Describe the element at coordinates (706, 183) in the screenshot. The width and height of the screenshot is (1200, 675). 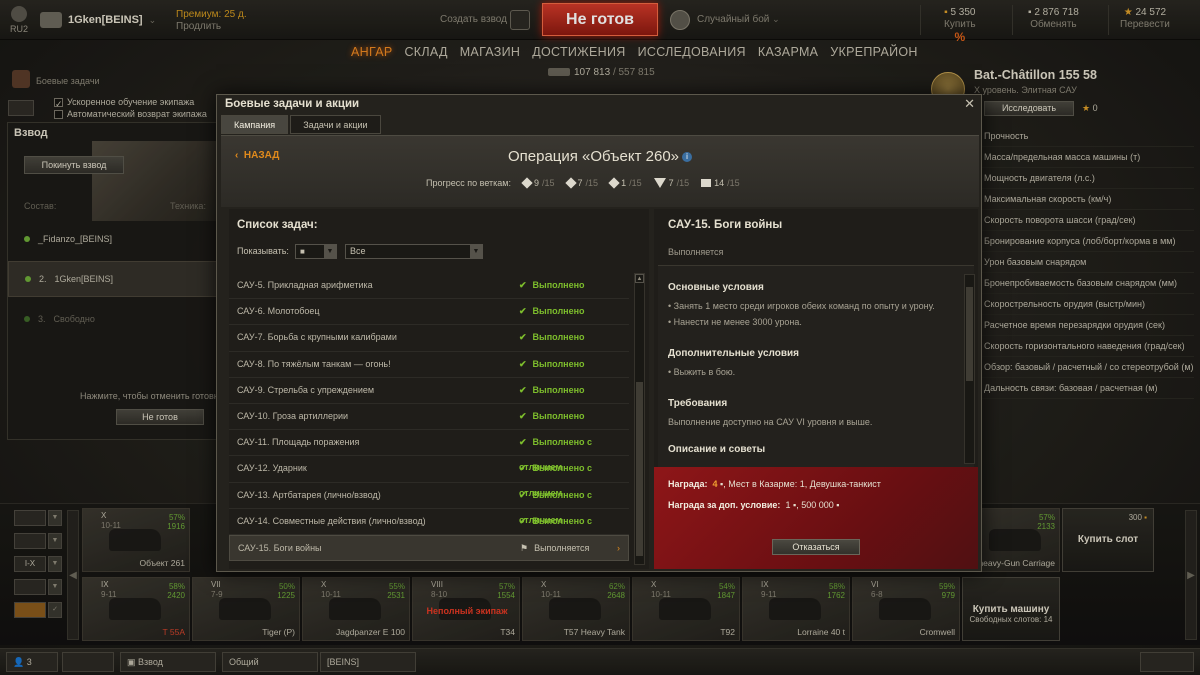
I see `spg-icon` at that location.